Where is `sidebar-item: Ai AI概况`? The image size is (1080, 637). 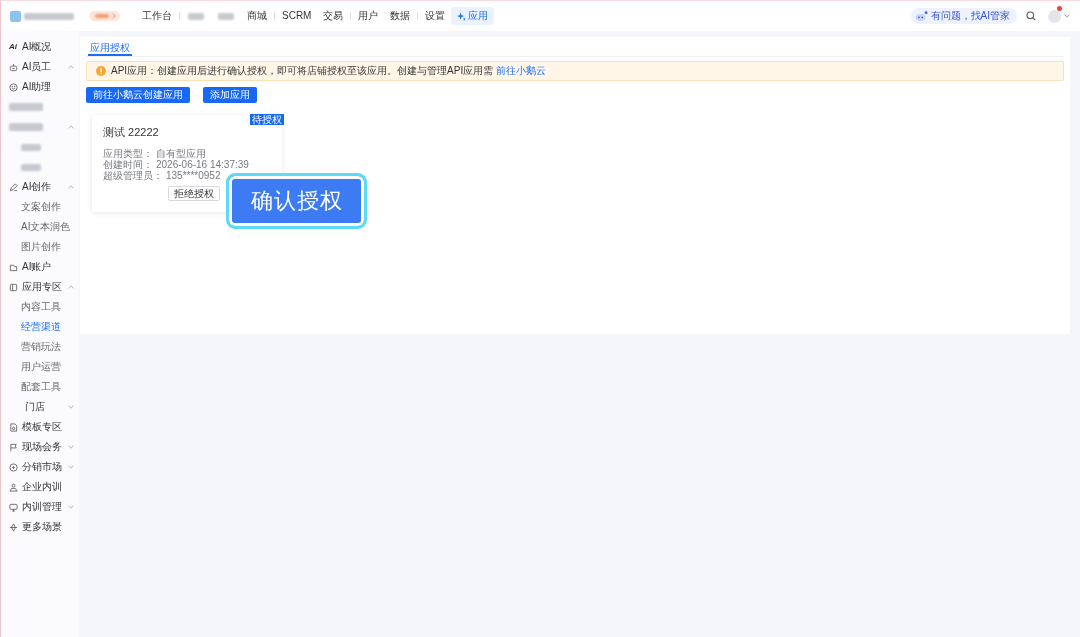 sidebar-item: Ai AI概况 is located at coordinates (40, 47).